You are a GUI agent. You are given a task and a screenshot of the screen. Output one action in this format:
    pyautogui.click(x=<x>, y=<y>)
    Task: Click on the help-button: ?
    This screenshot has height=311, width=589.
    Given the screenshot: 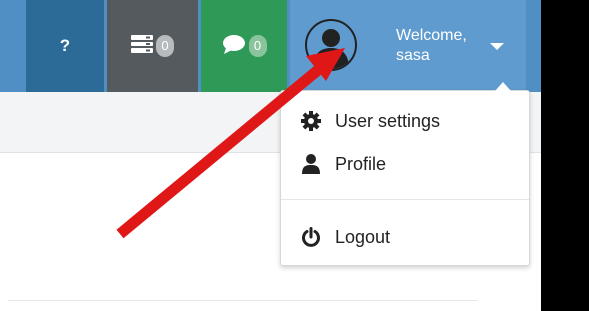 What is the action you would take?
    pyautogui.click(x=65, y=46)
    